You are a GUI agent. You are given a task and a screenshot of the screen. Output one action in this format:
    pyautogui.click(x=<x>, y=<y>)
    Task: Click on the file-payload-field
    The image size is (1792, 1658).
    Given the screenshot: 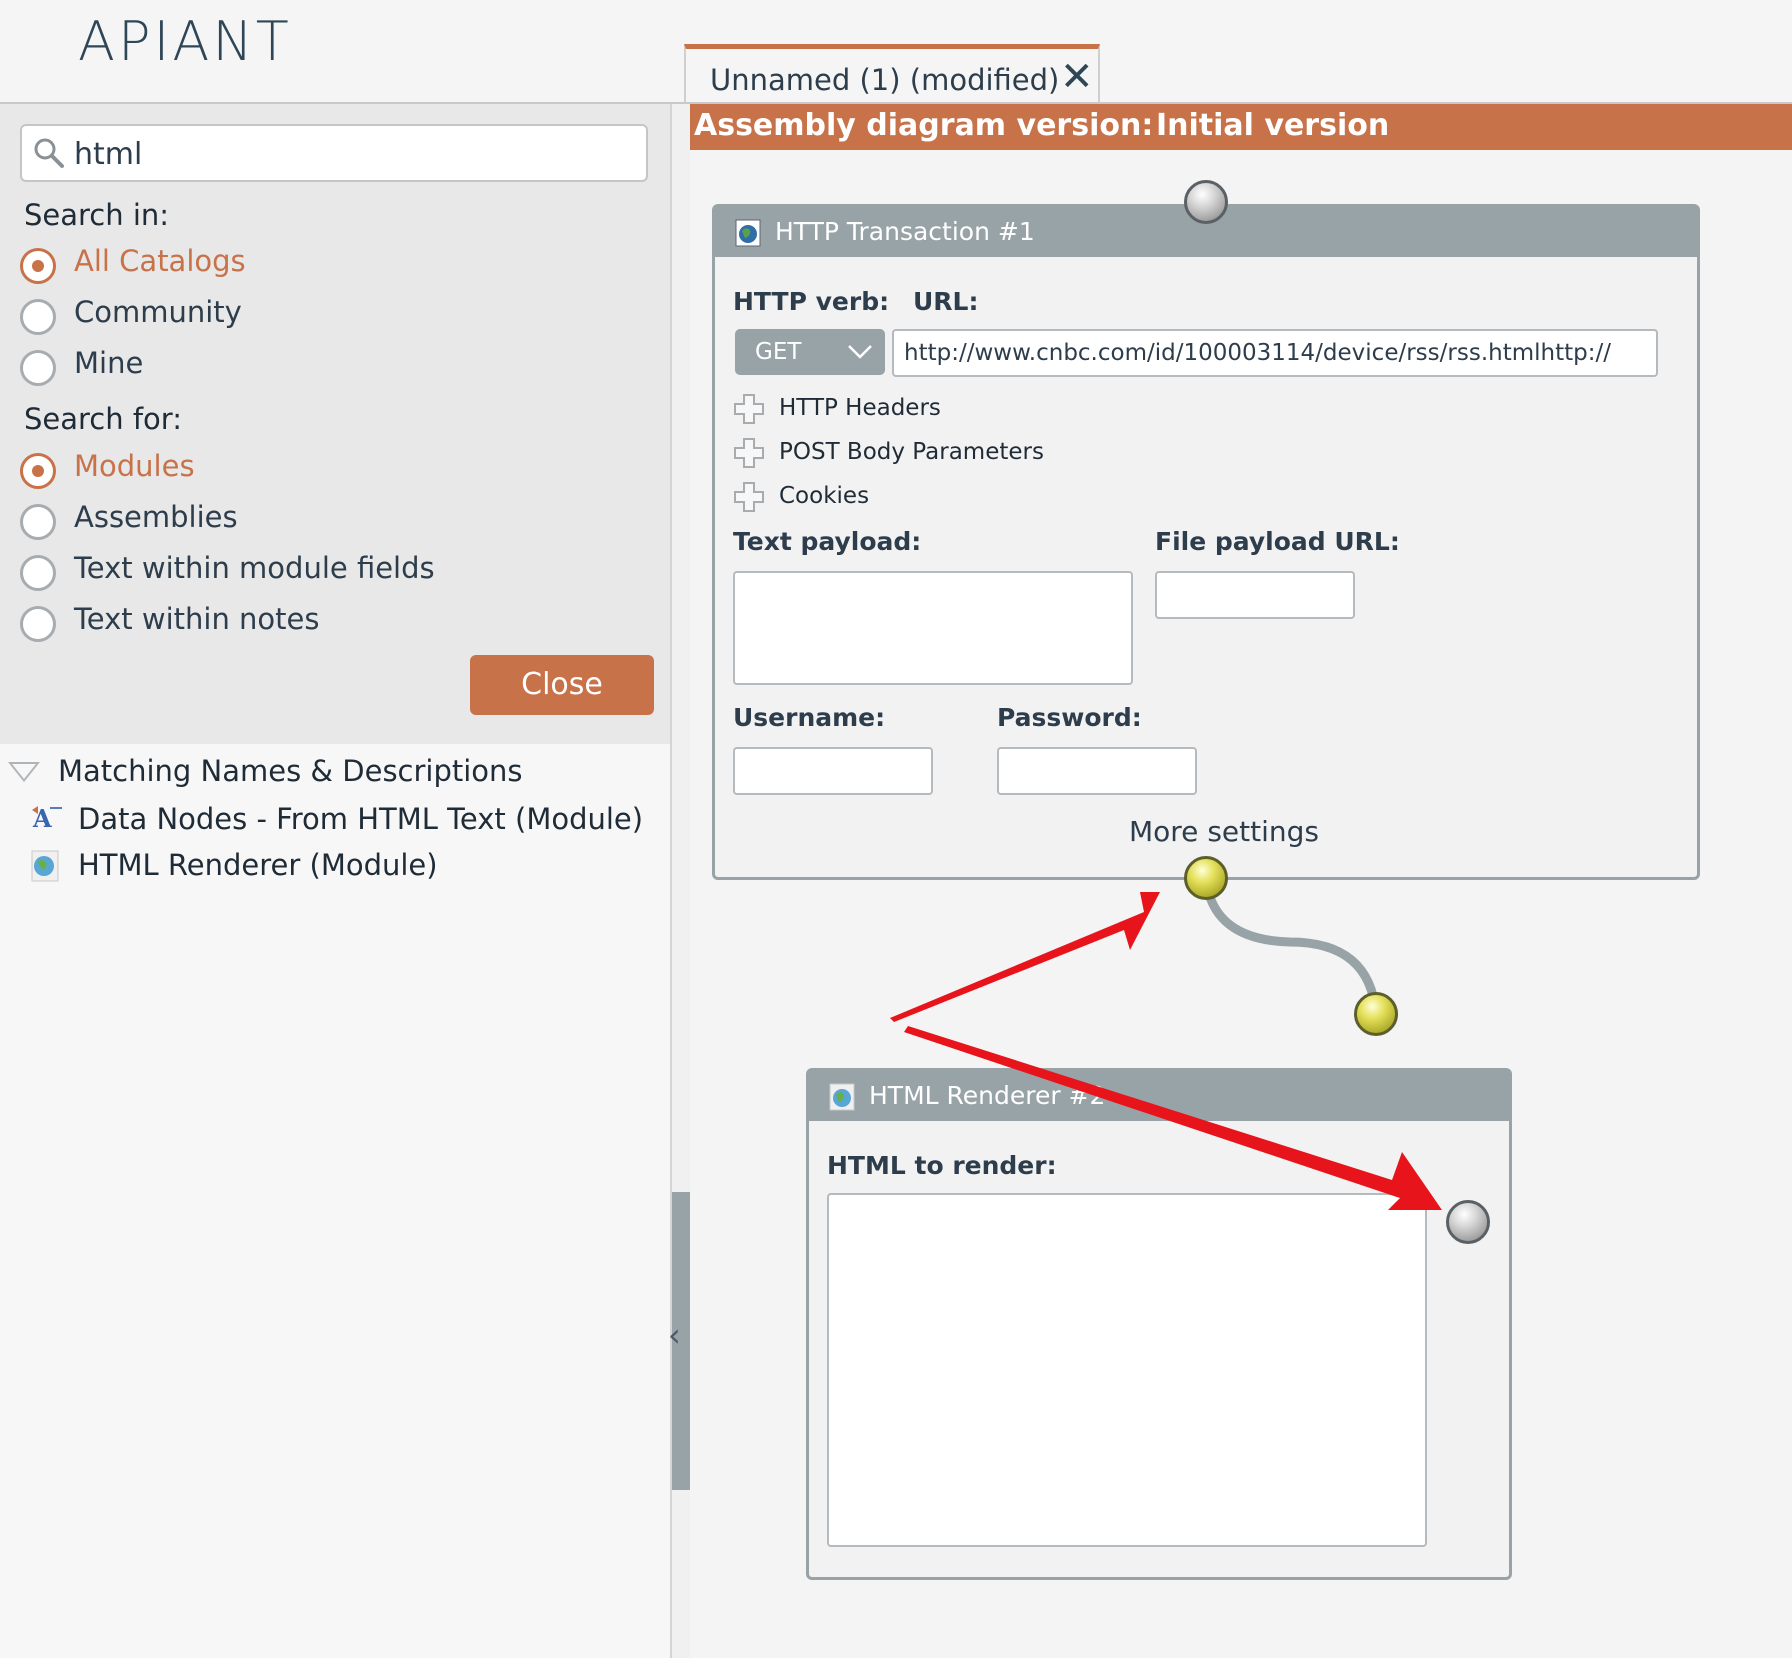 What is the action you would take?
    pyautogui.click(x=1255, y=595)
    